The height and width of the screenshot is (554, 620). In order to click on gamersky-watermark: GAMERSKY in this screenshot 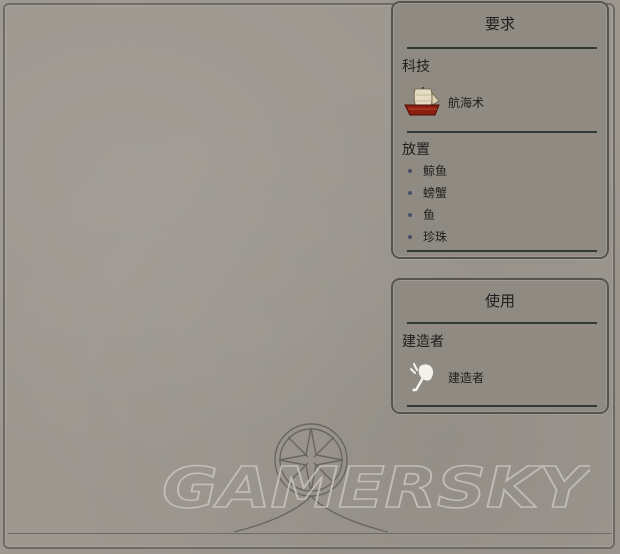, I will do `click(375, 487)`.